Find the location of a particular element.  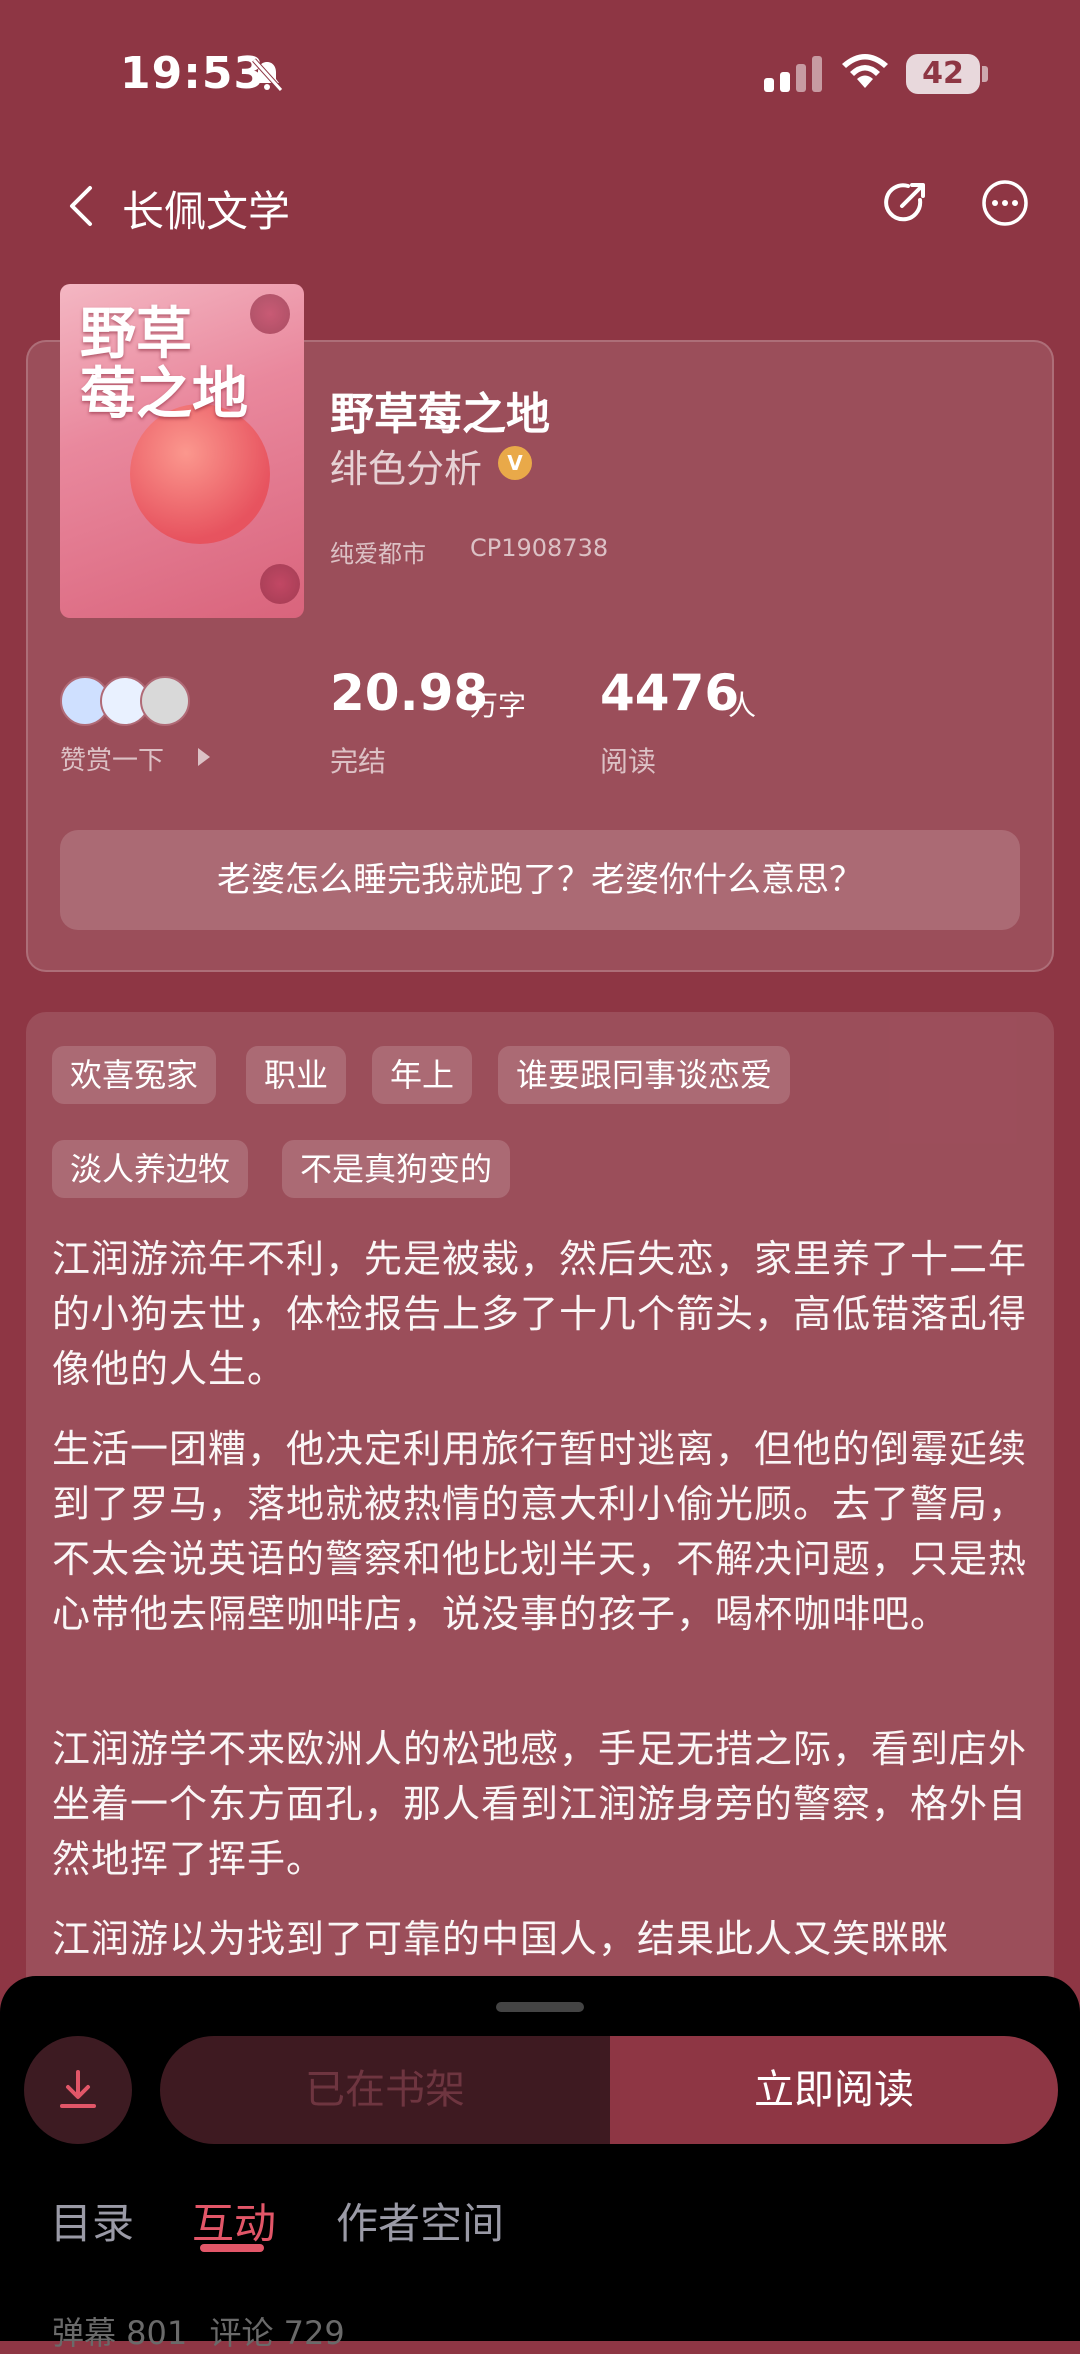

on-shelf-button: 已在书架 is located at coordinates (385, 2090).